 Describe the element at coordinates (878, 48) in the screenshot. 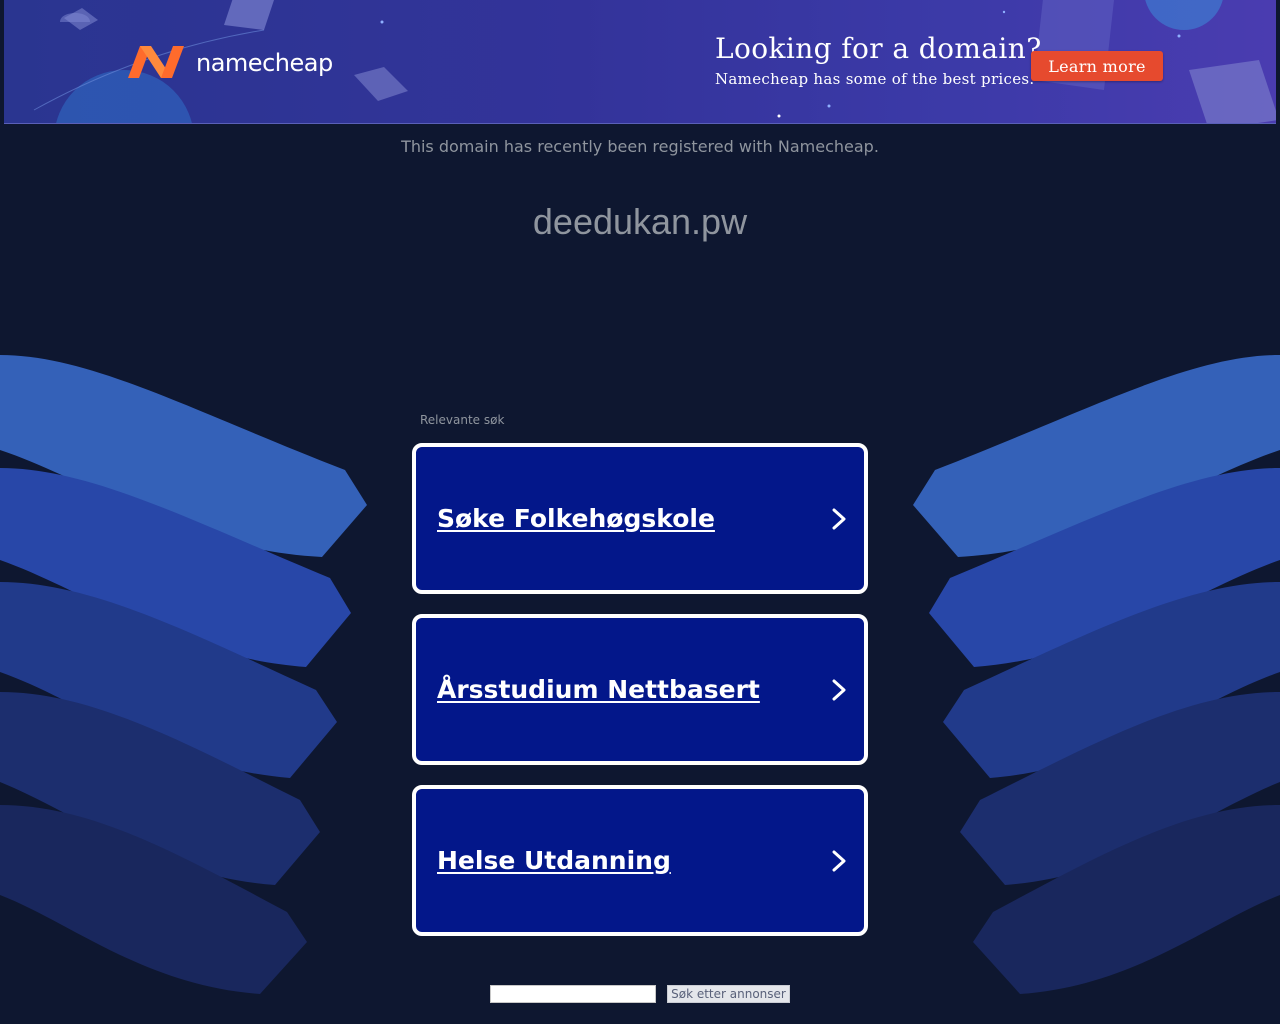

I see `promo-title: Looking for a domain?` at that location.